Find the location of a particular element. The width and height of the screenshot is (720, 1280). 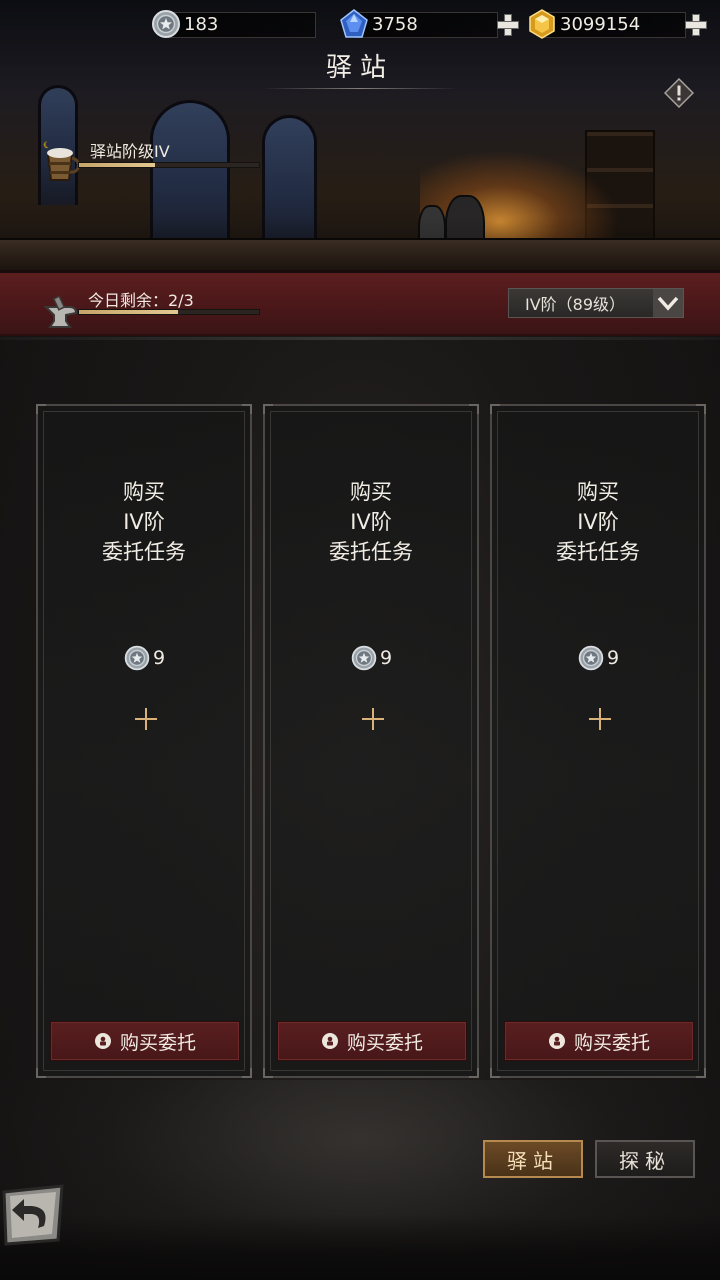

currency-silver: 183 is located at coordinates (233, 24).